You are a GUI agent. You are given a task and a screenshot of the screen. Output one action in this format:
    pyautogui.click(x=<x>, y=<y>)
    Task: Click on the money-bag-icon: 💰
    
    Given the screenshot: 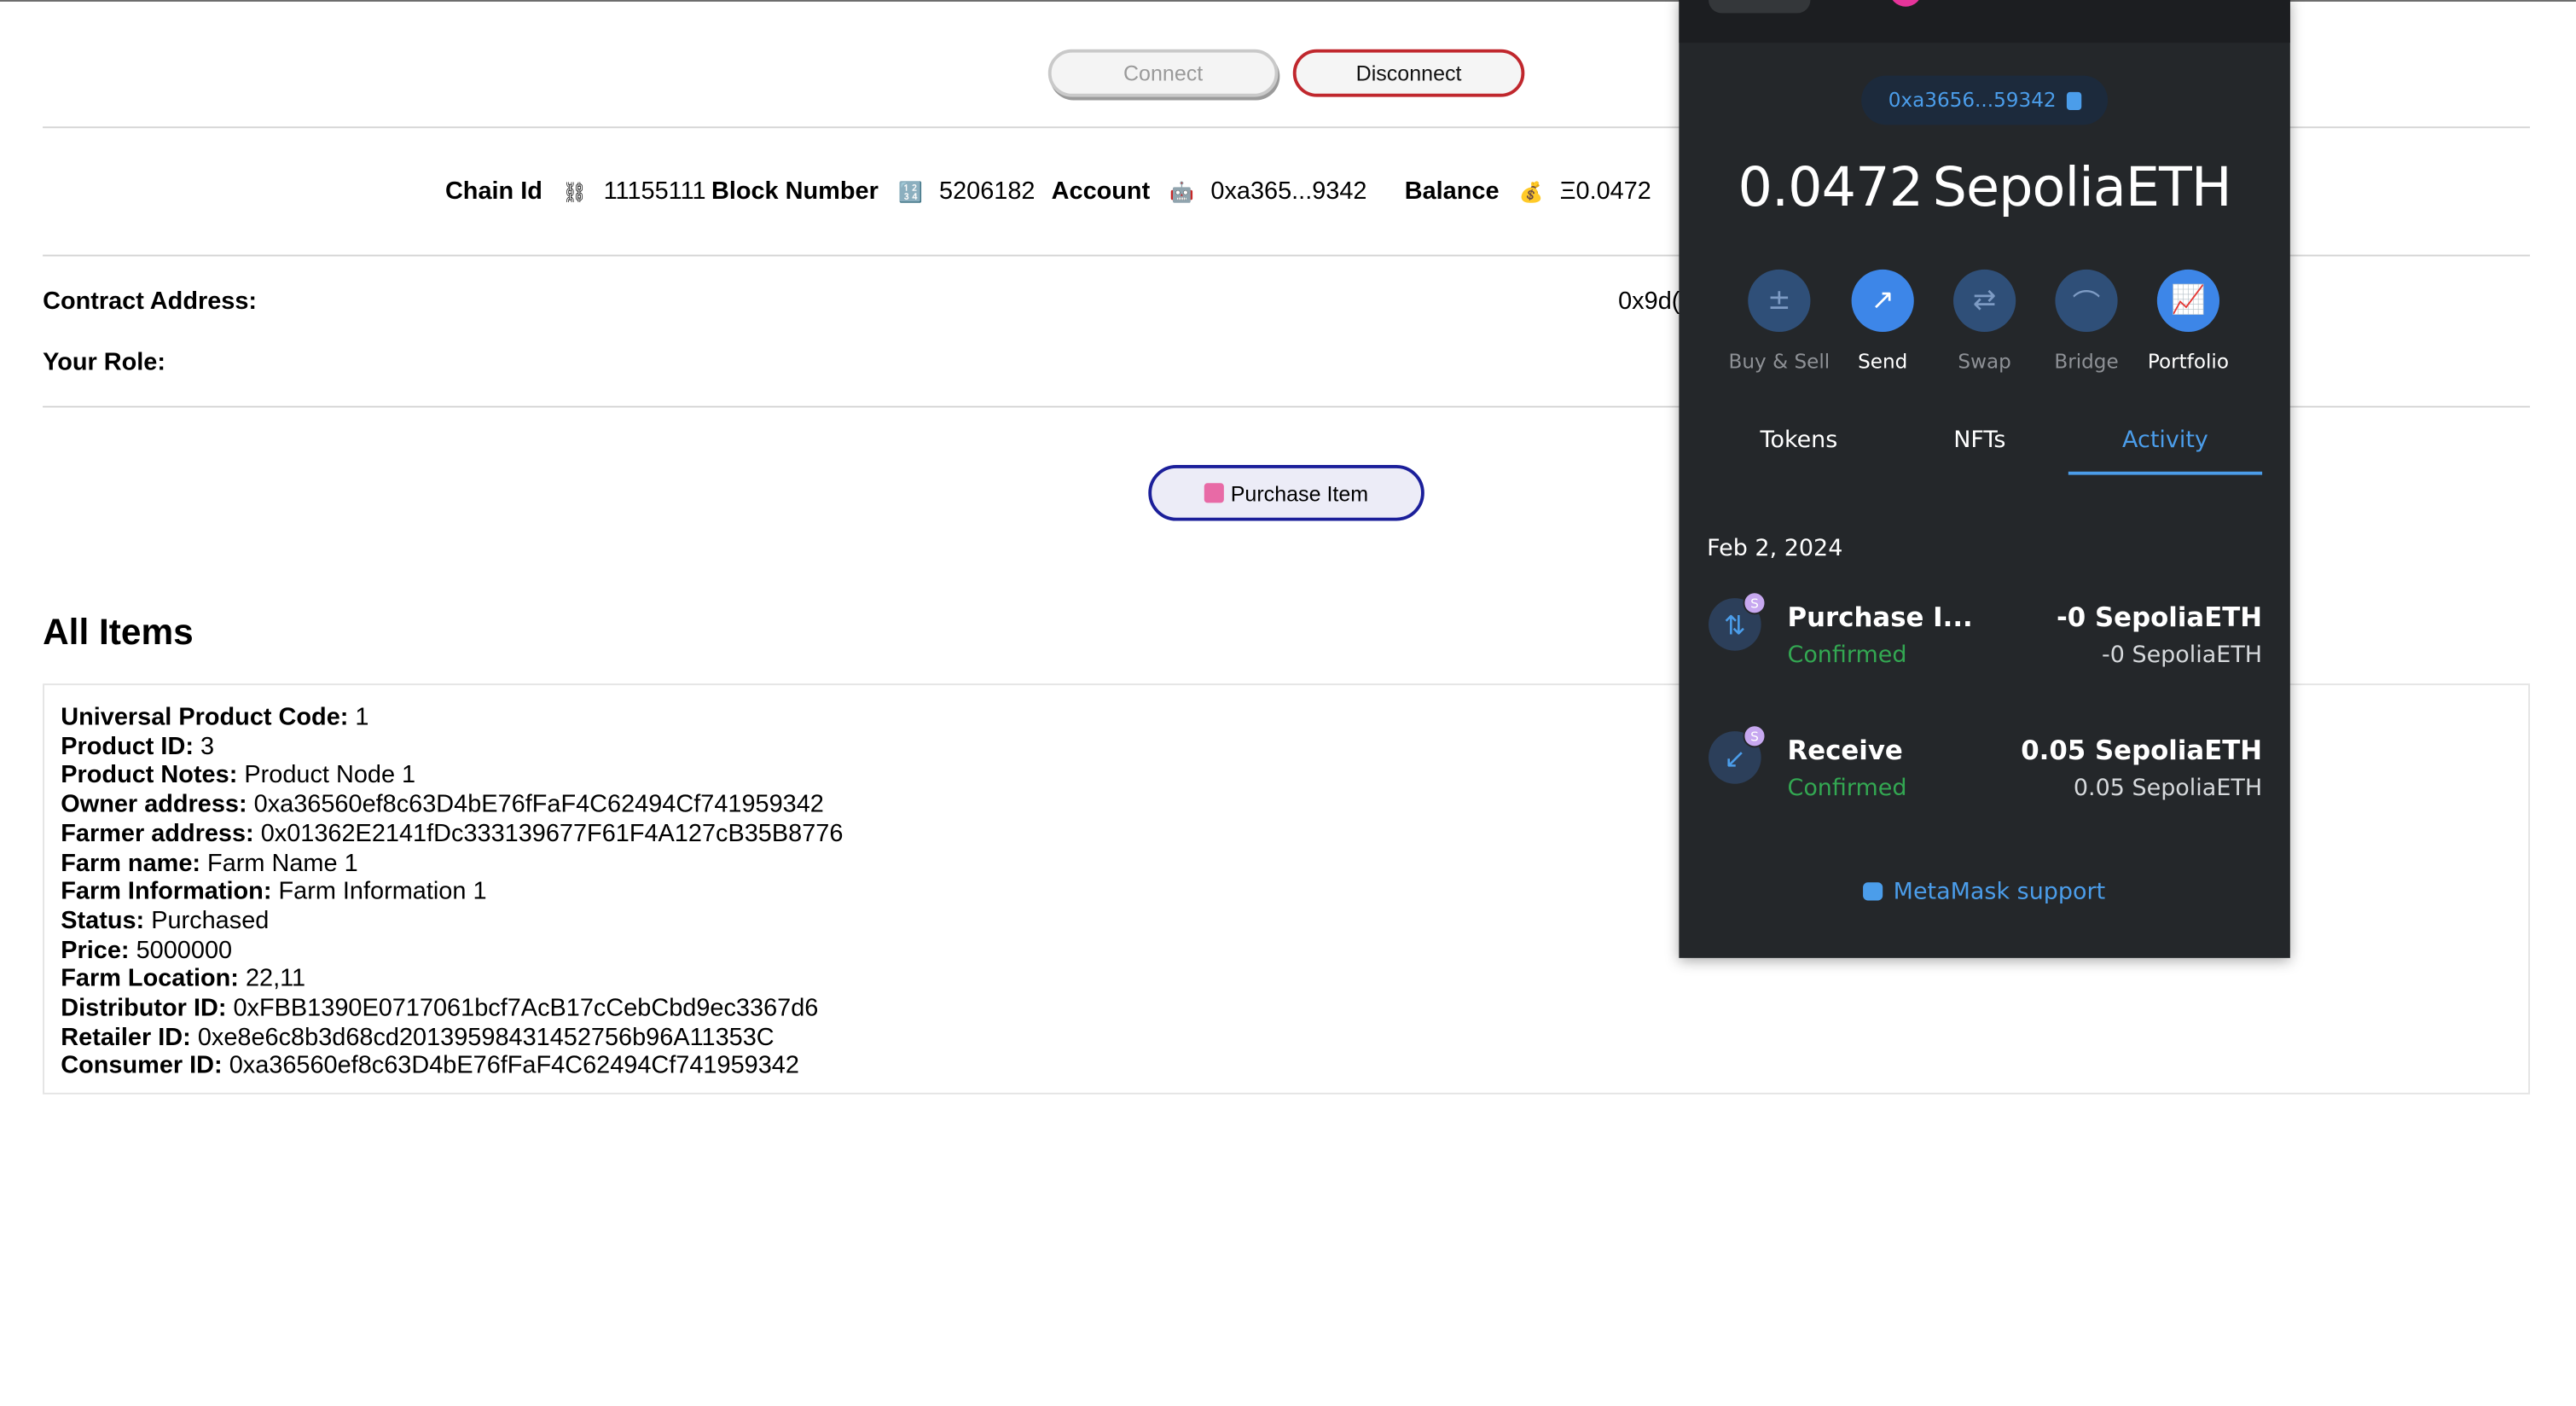 What is the action you would take?
    pyautogui.click(x=1531, y=191)
    